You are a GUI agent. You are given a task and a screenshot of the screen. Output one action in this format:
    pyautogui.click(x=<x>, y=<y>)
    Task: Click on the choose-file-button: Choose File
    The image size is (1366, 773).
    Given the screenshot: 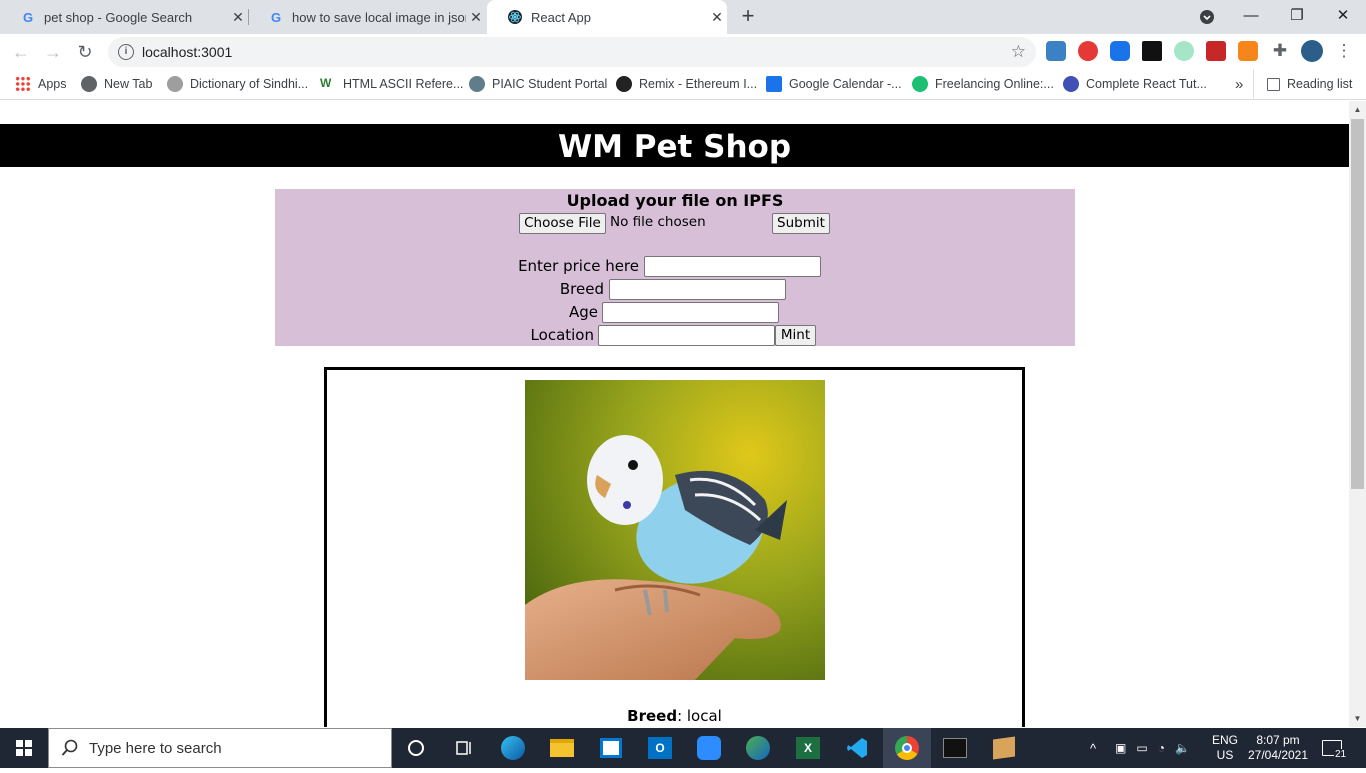 What is the action you would take?
    pyautogui.click(x=562, y=223)
    